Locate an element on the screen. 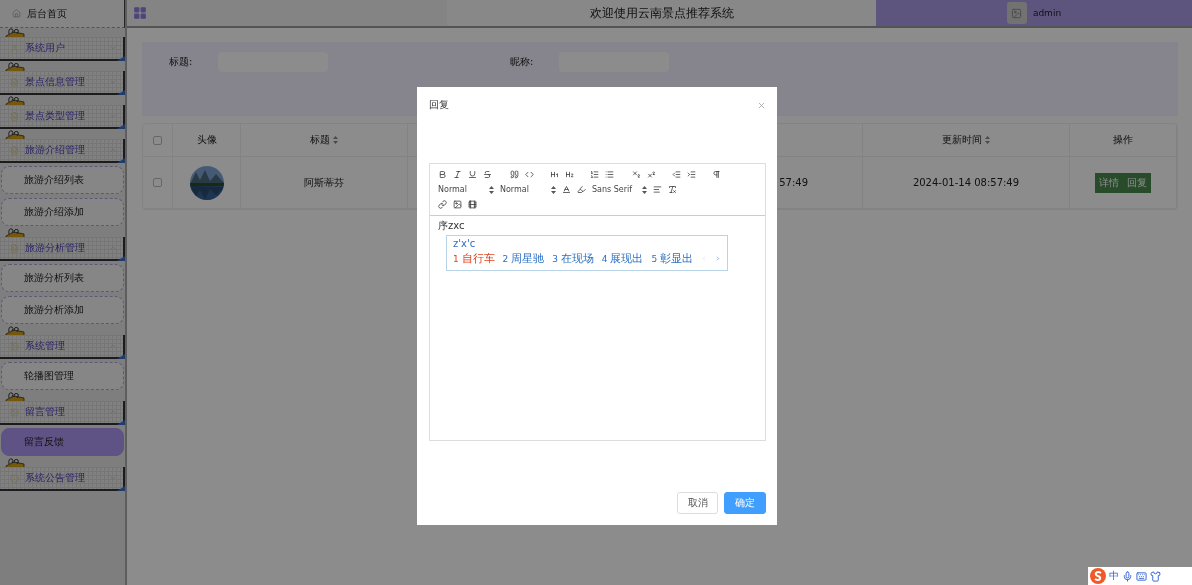  sidebar-section: 景点类型管理 is located at coordinates (62, 117).